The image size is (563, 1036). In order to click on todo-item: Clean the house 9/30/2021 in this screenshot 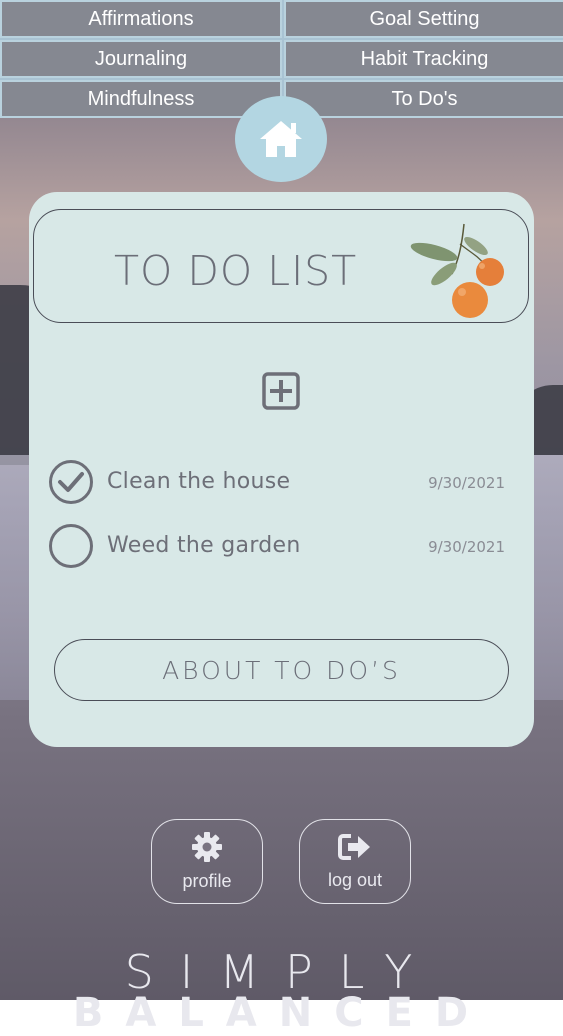, I will do `click(279, 485)`.